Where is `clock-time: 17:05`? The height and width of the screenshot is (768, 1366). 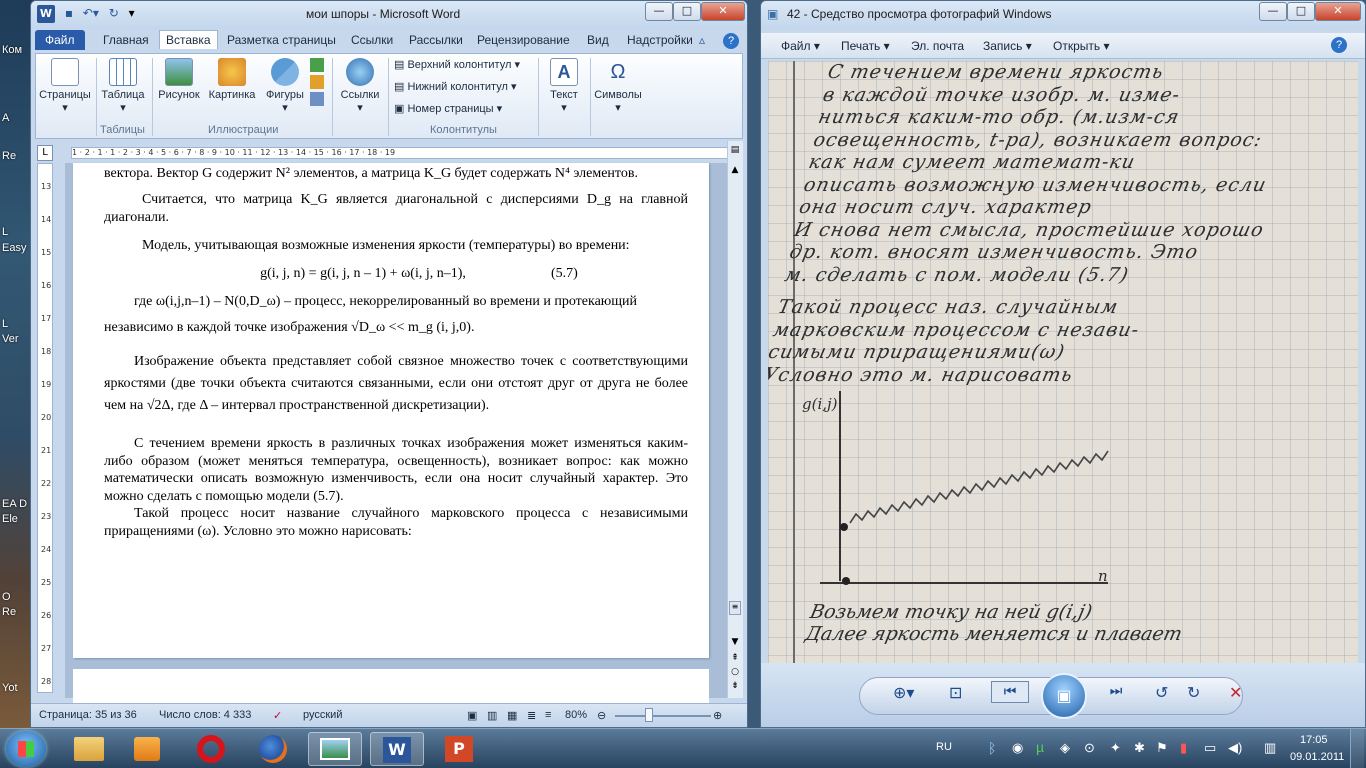 clock-time: 17:05 is located at coordinates (1314, 740).